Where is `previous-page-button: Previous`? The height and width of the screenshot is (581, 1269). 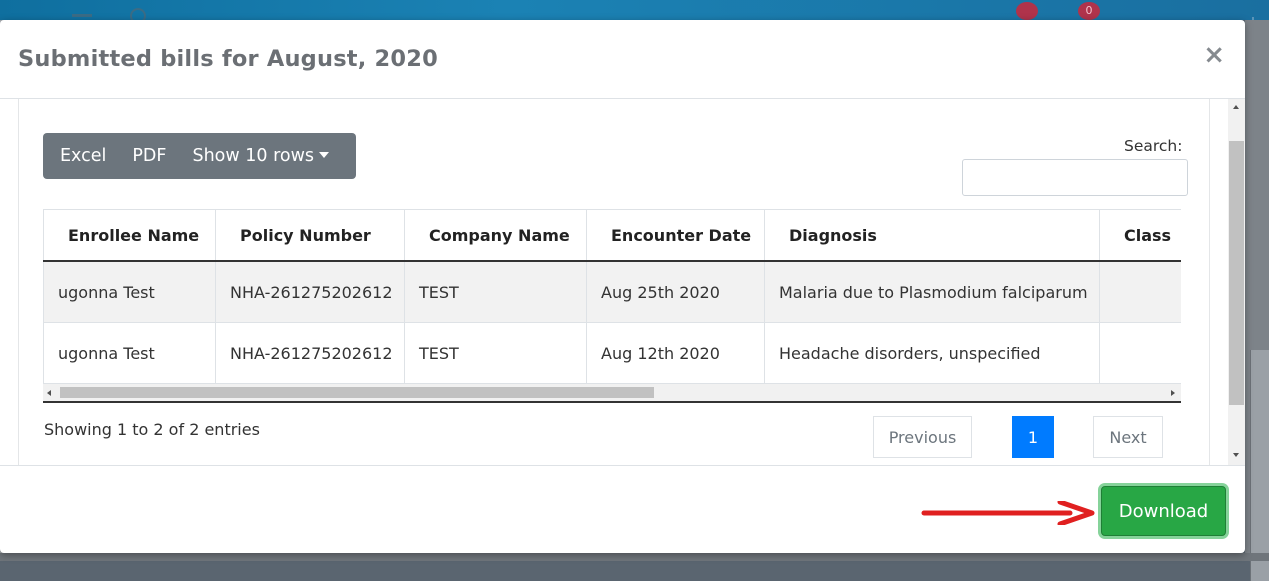
previous-page-button: Previous is located at coordinates (922, 437).